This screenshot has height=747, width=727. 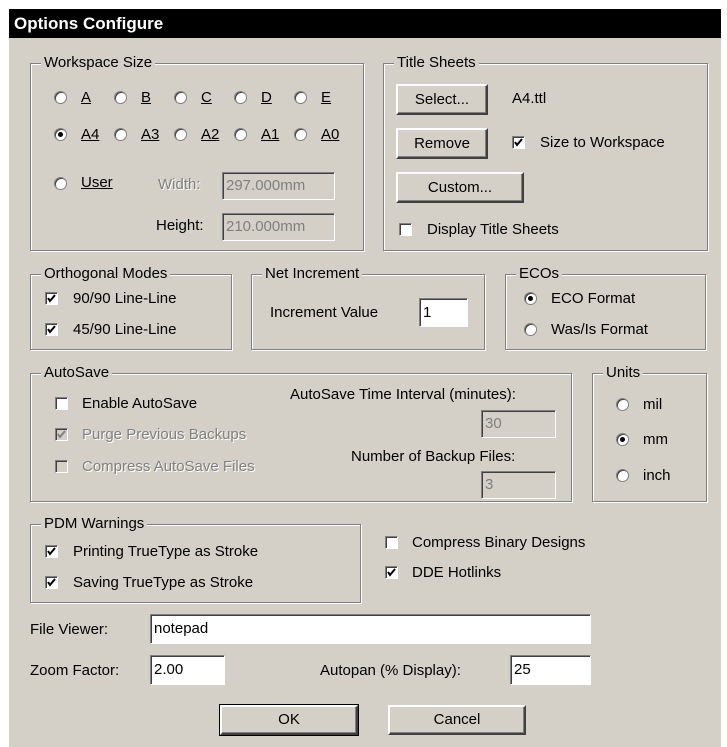 What do you see at coordinates (60, 183) in the screenshot?
I see `size-user-radio` at bounding box center [60, 183].